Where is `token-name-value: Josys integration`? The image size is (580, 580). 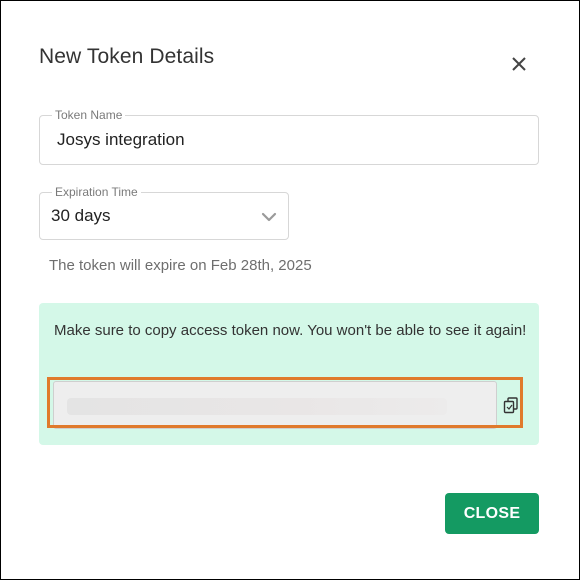
token-name-value: Josys integration is located at coordinates (121, 140).